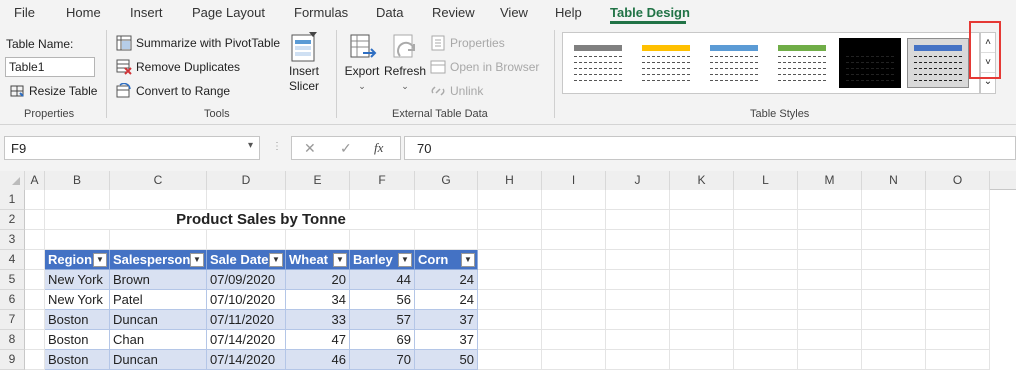 The height and width of the screenshot is (376, 1016). What do you see at coordinates (250, 145) in the screenshot?
I see `chevron-down-icon: ▾` at bounding box center [250, 145].